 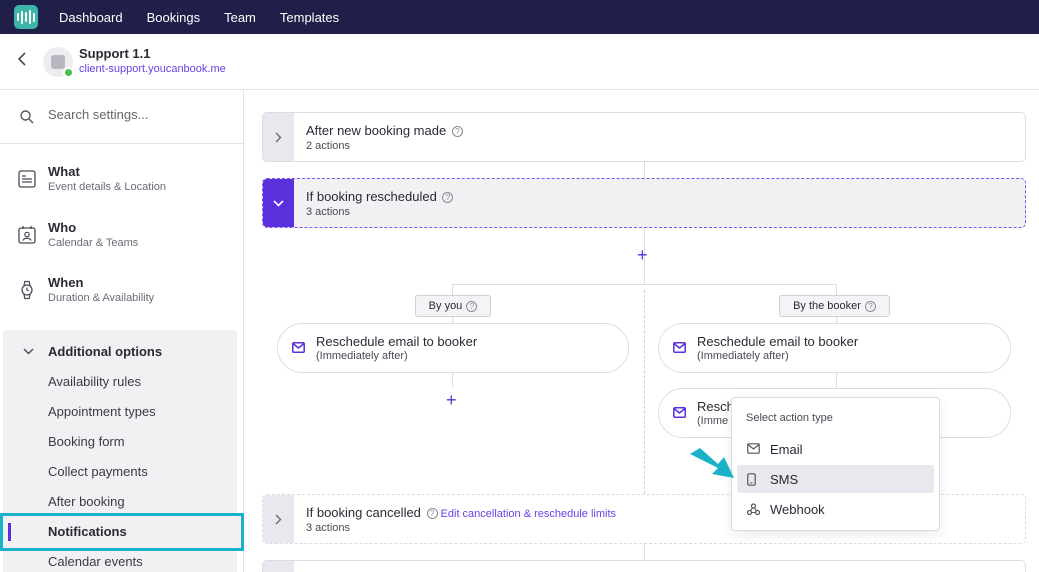 I want to click on sidebar-item-collect-payments: Collect payments, so click(x=98, y=471).